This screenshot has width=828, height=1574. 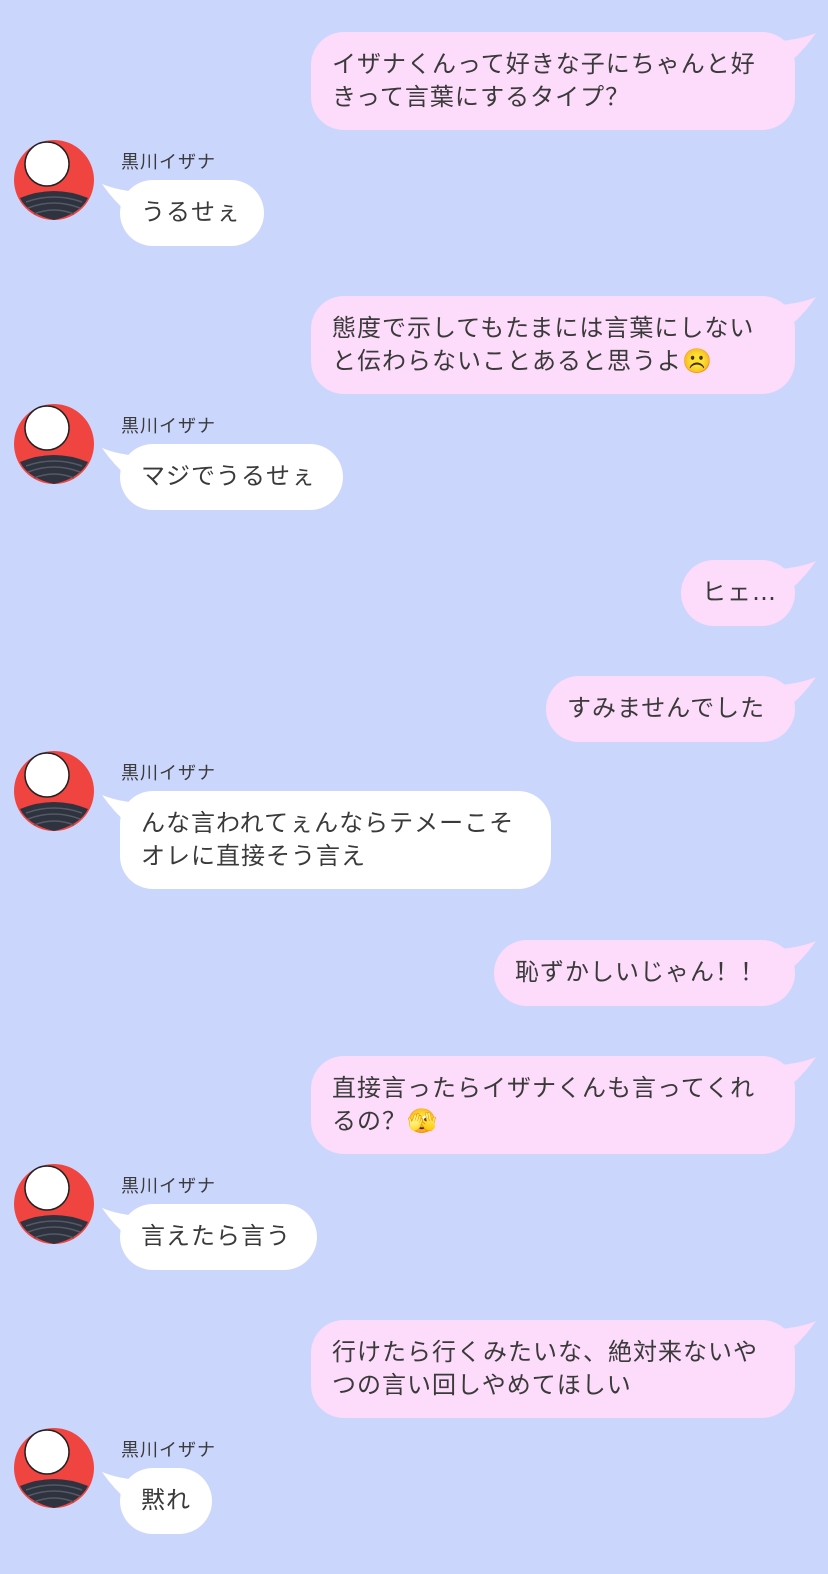 What do you see at coordinates (553, 1369) in the screenshot?
I see `message-bubble: 行けたら行くみたいな、絶対来ないや つの言い回しやめてほしい` at bounding box center [553, 1369].